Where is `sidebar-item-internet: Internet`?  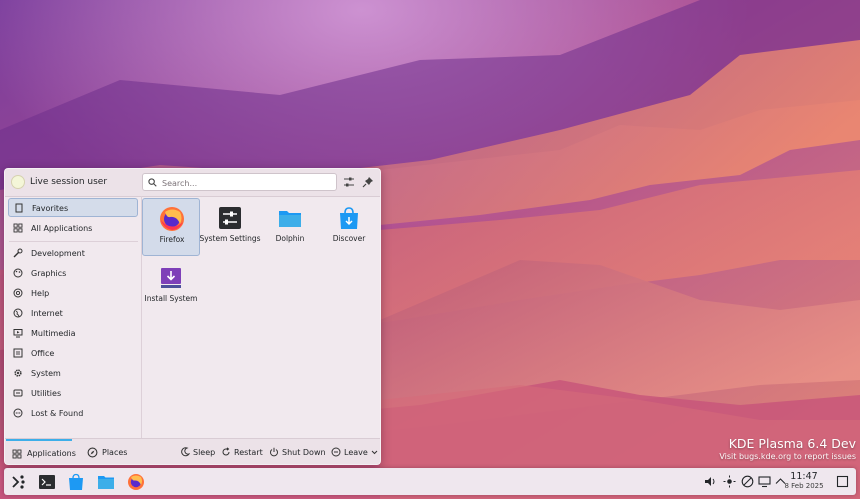
sidebar-item-internet: Internet is located at coordinates (73, 313).